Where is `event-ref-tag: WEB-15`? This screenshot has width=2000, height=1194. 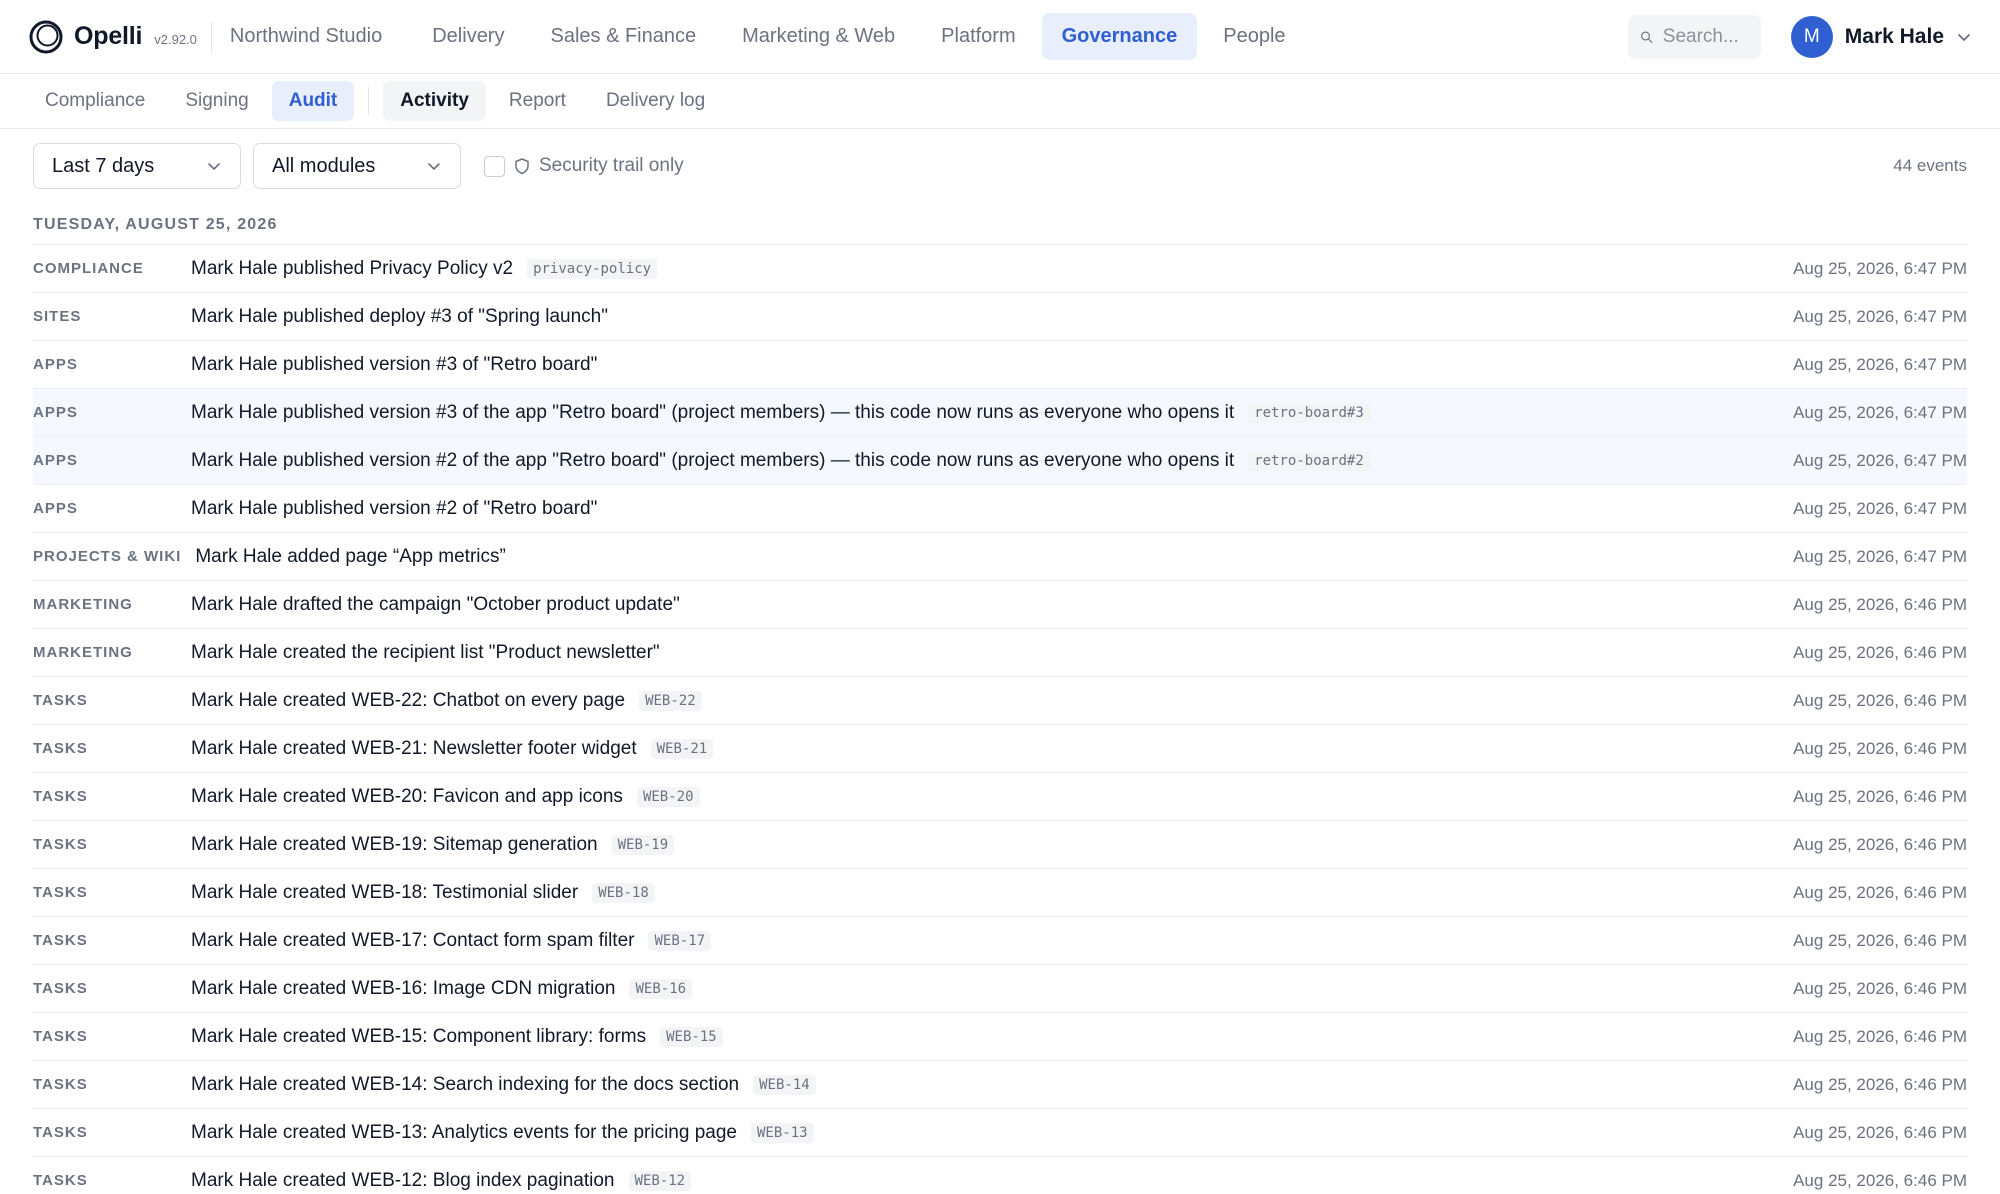 event-ref-tag: WEB-15 is located at coordinates (691, 1036).